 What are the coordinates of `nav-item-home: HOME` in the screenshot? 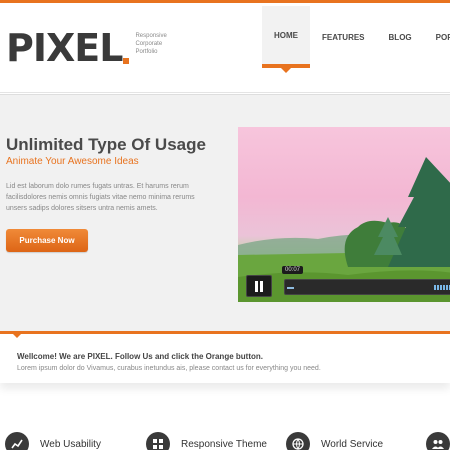 It's located at (286, 39).